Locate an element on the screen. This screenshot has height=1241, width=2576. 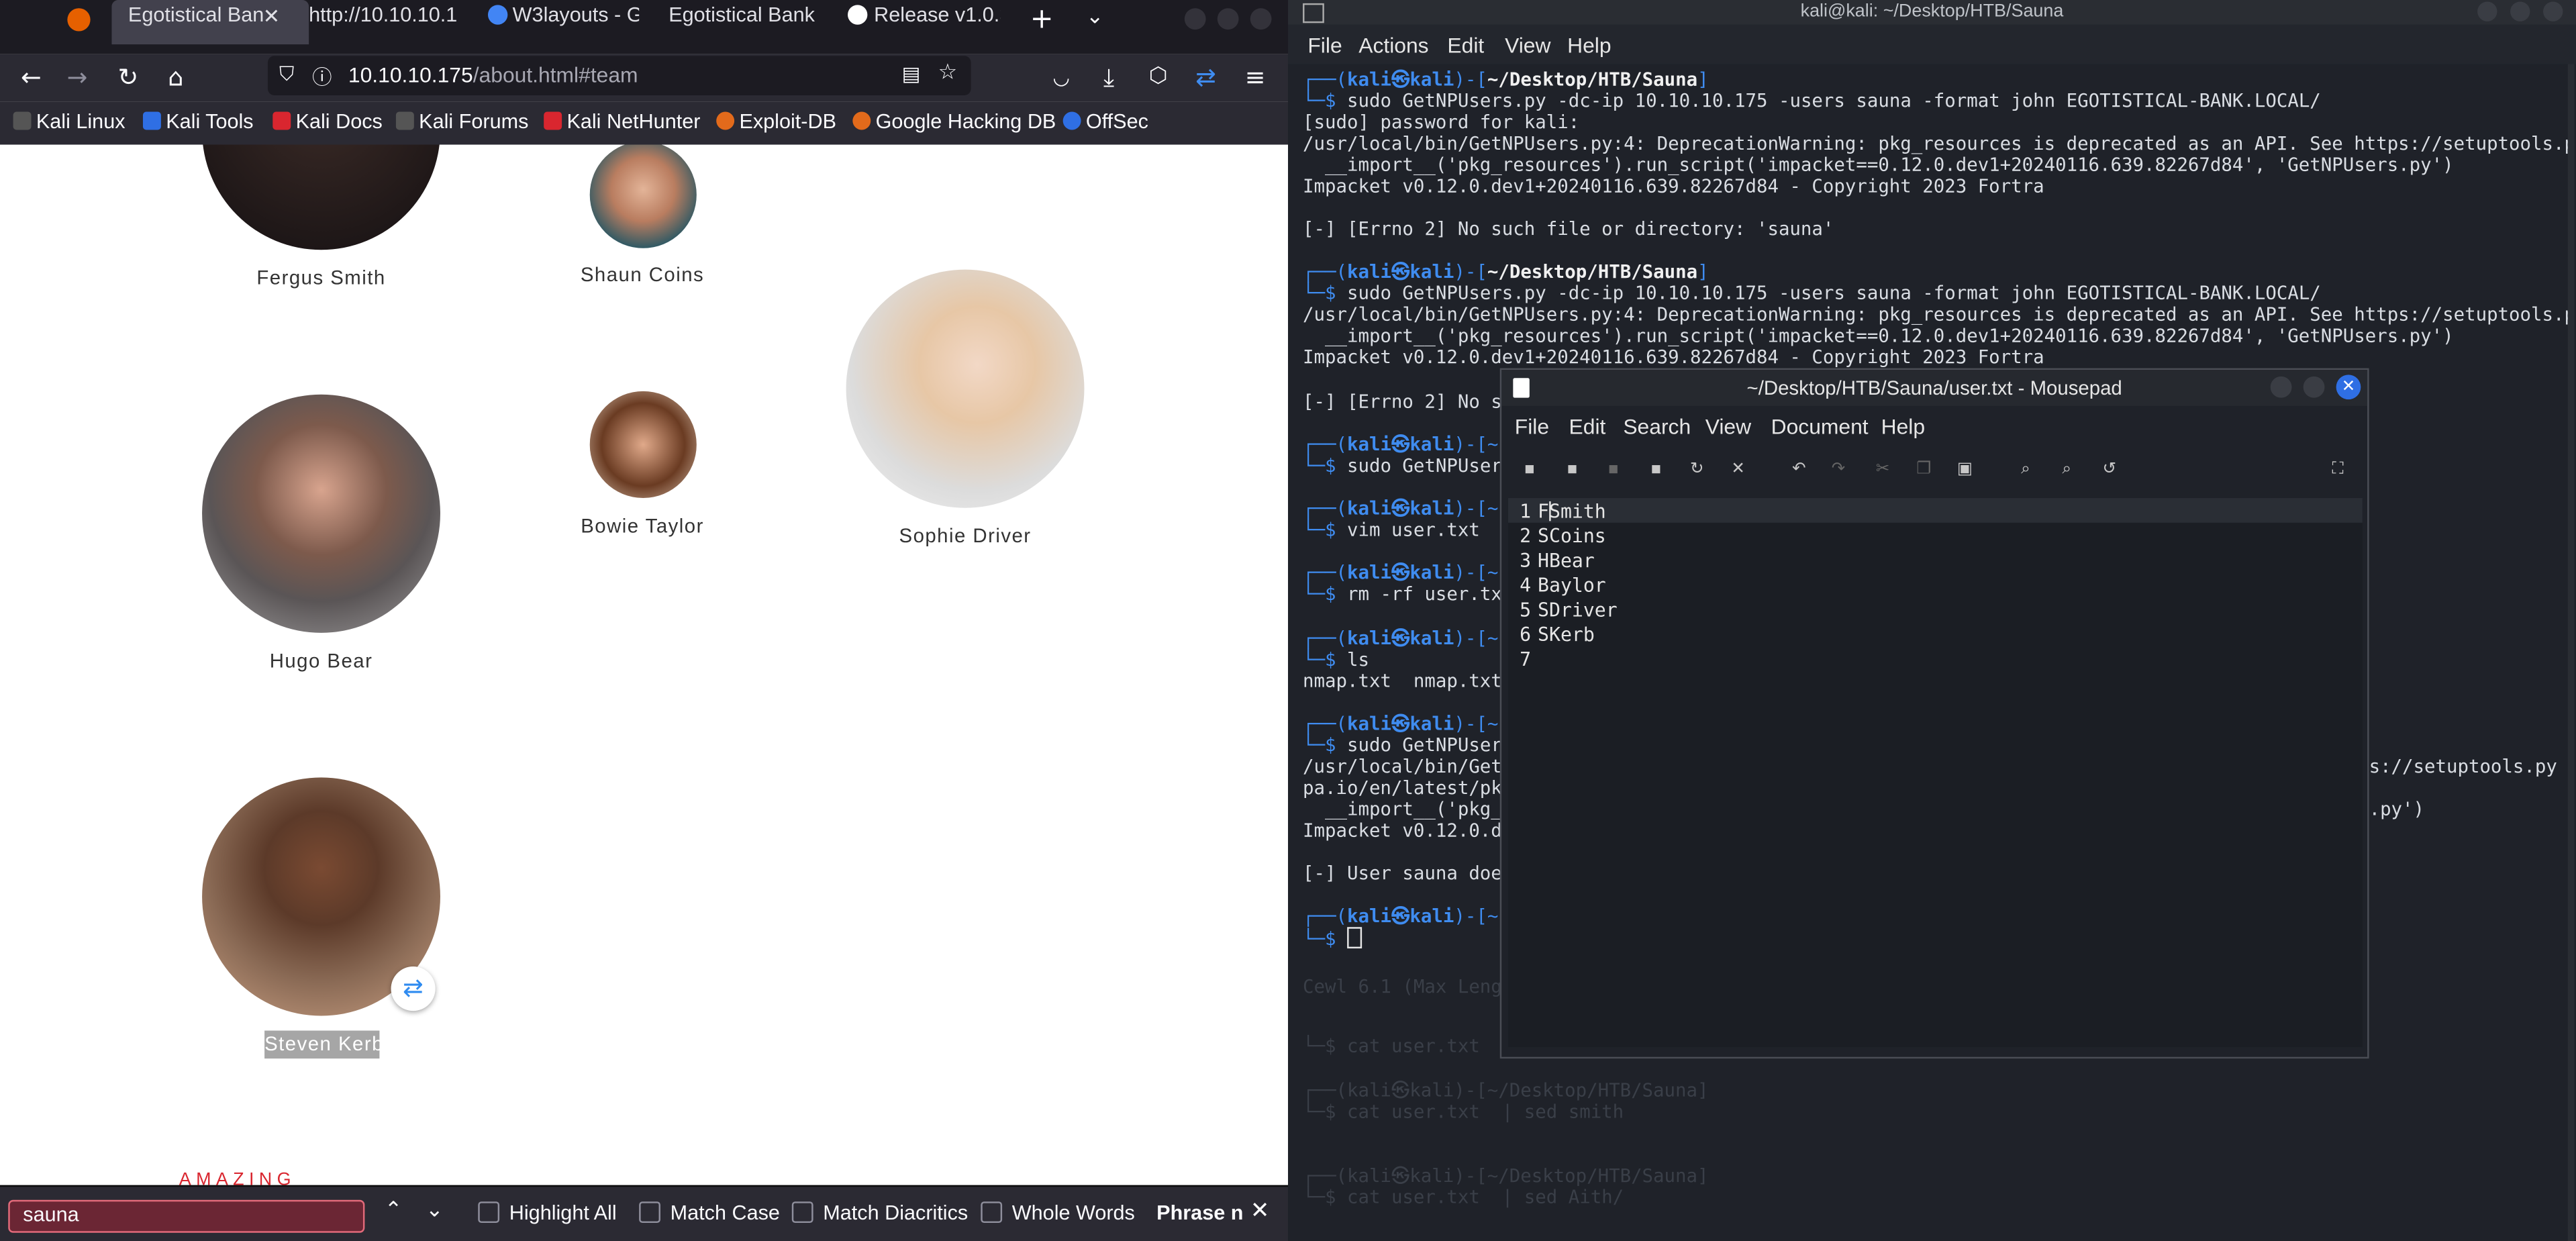
search-icon: ⌕ is located at coordinates (2025, 470).